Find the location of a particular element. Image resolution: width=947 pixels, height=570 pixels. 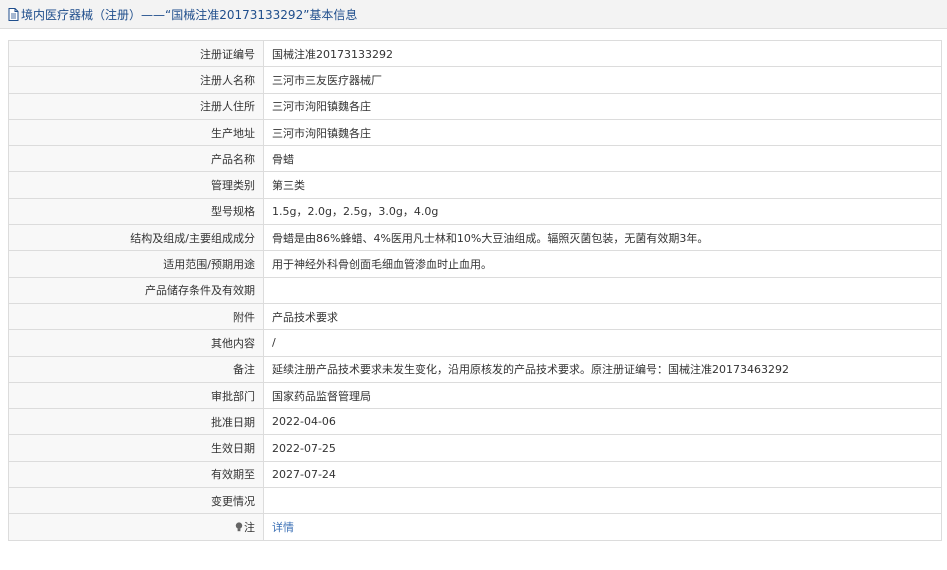

row-value: 2022-04-06 is located at coordinates (602, 422).